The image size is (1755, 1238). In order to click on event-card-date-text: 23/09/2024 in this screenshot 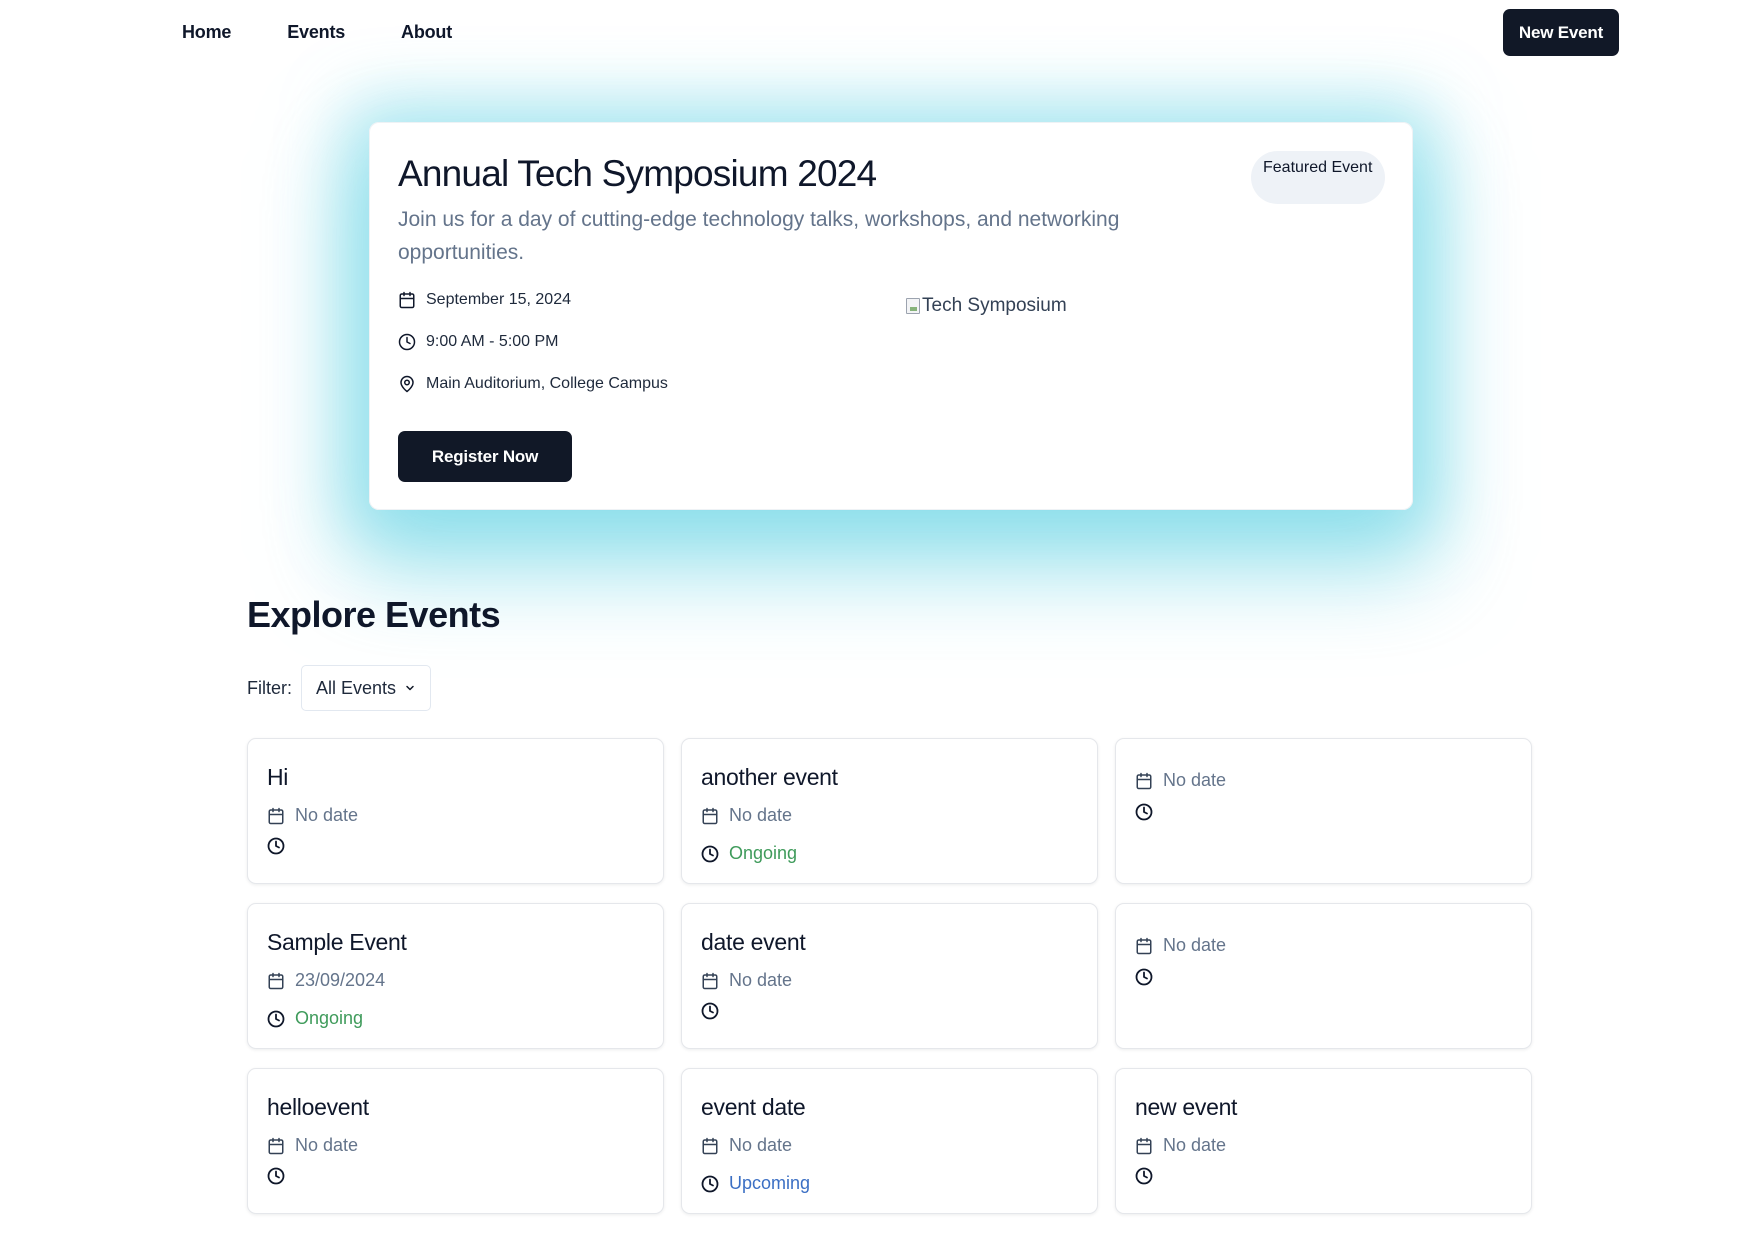, I will do `click(340, 980)`.